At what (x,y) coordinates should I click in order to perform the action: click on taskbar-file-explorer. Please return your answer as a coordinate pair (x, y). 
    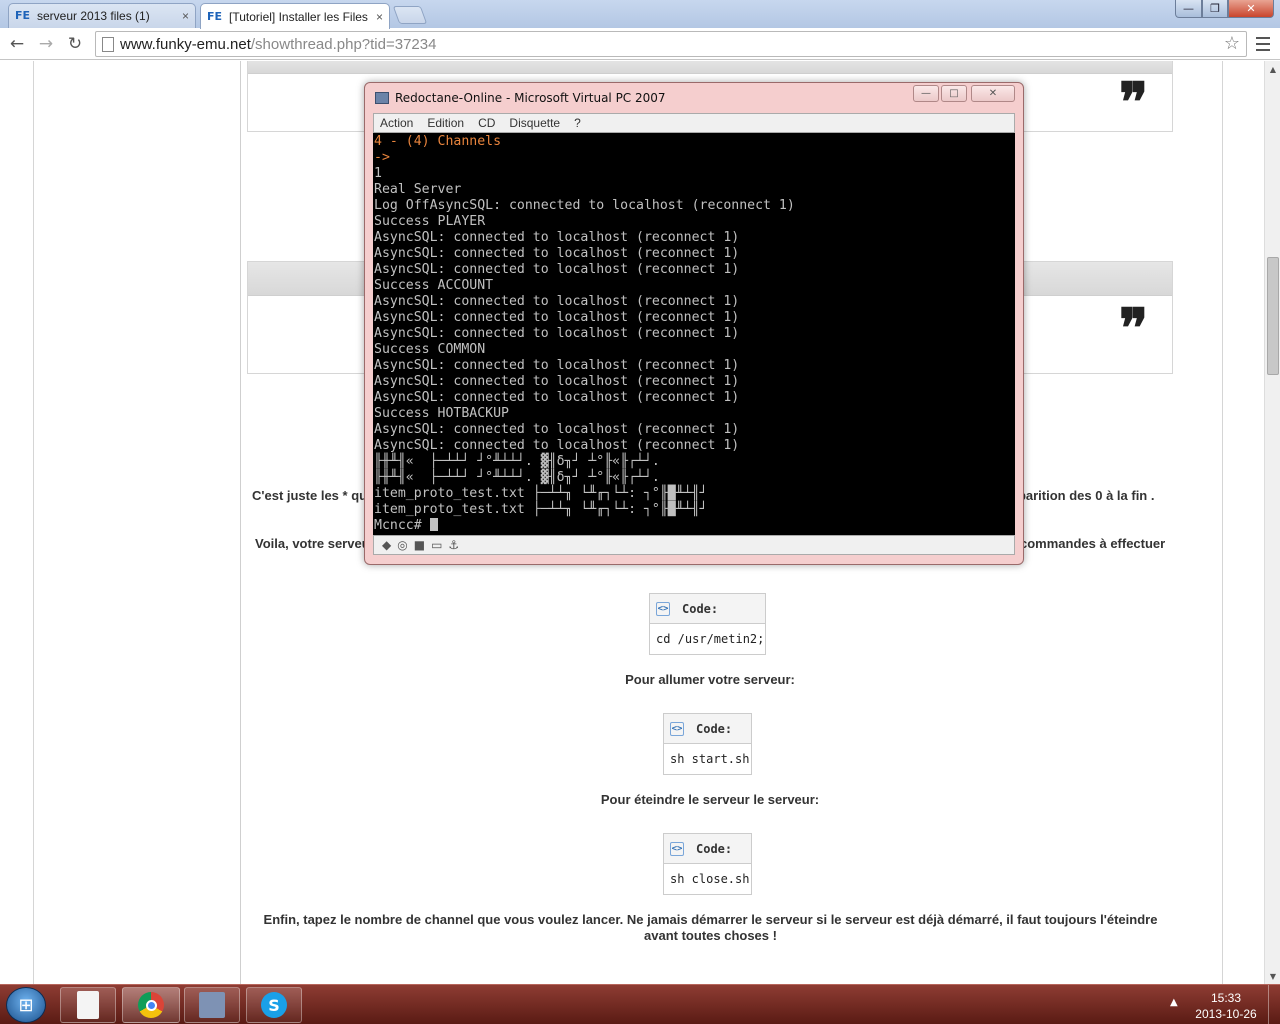
    Looking at the image, I should click on (88, 1005).